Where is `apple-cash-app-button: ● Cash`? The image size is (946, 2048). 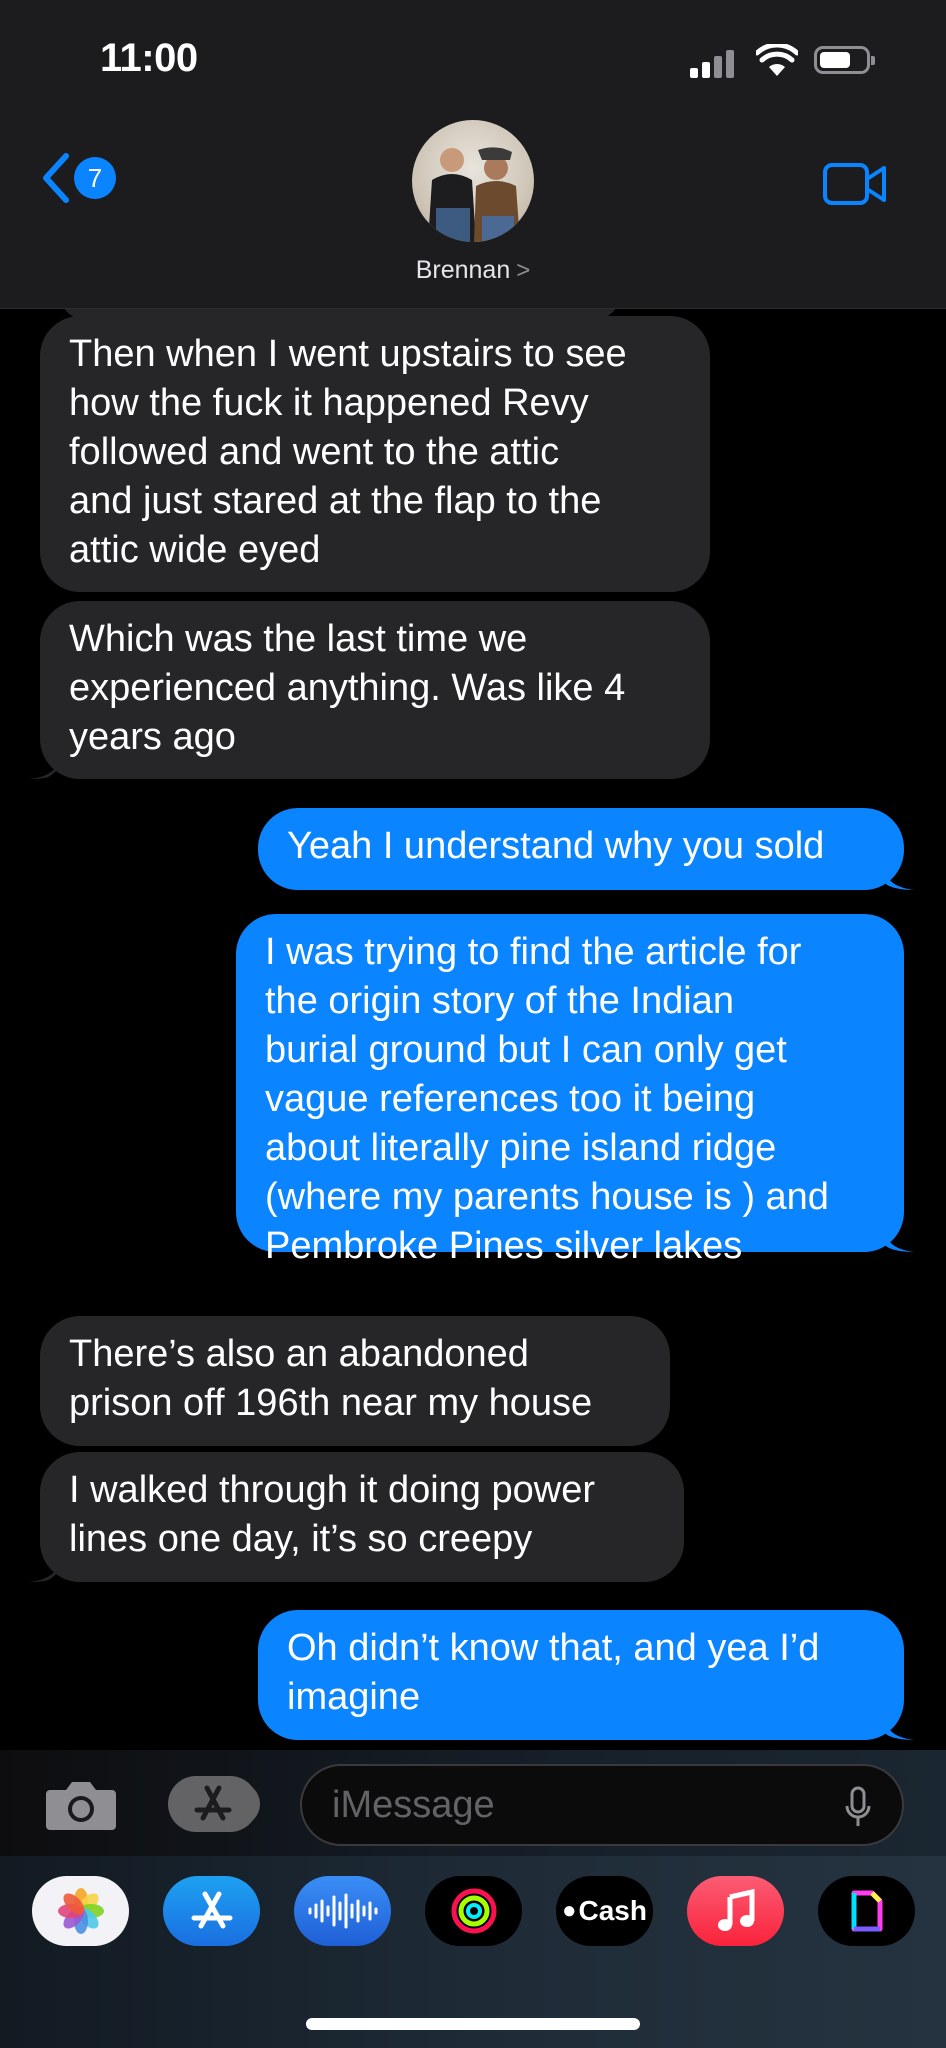 apple-cash-app-button: ● Cash is located at coordinates (604, 1911).